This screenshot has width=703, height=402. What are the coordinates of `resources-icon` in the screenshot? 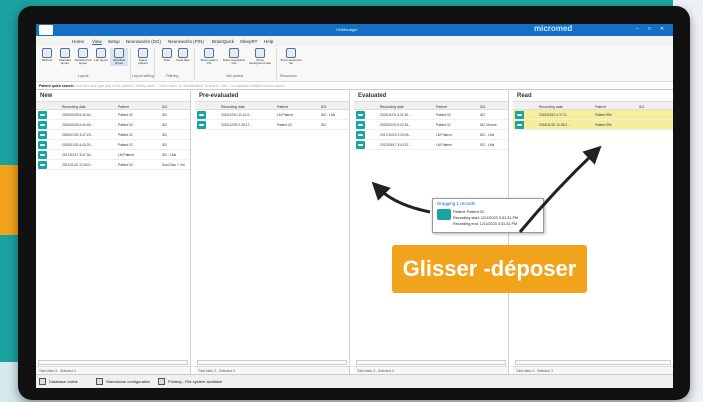 It's located at (291, 53).